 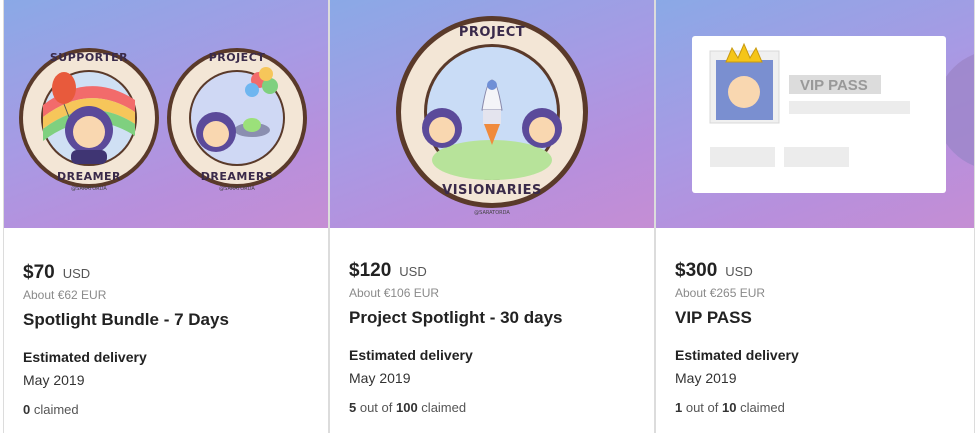 I want to click on reward-converted-price: About €62 EUR, so click(x=65, y=295).